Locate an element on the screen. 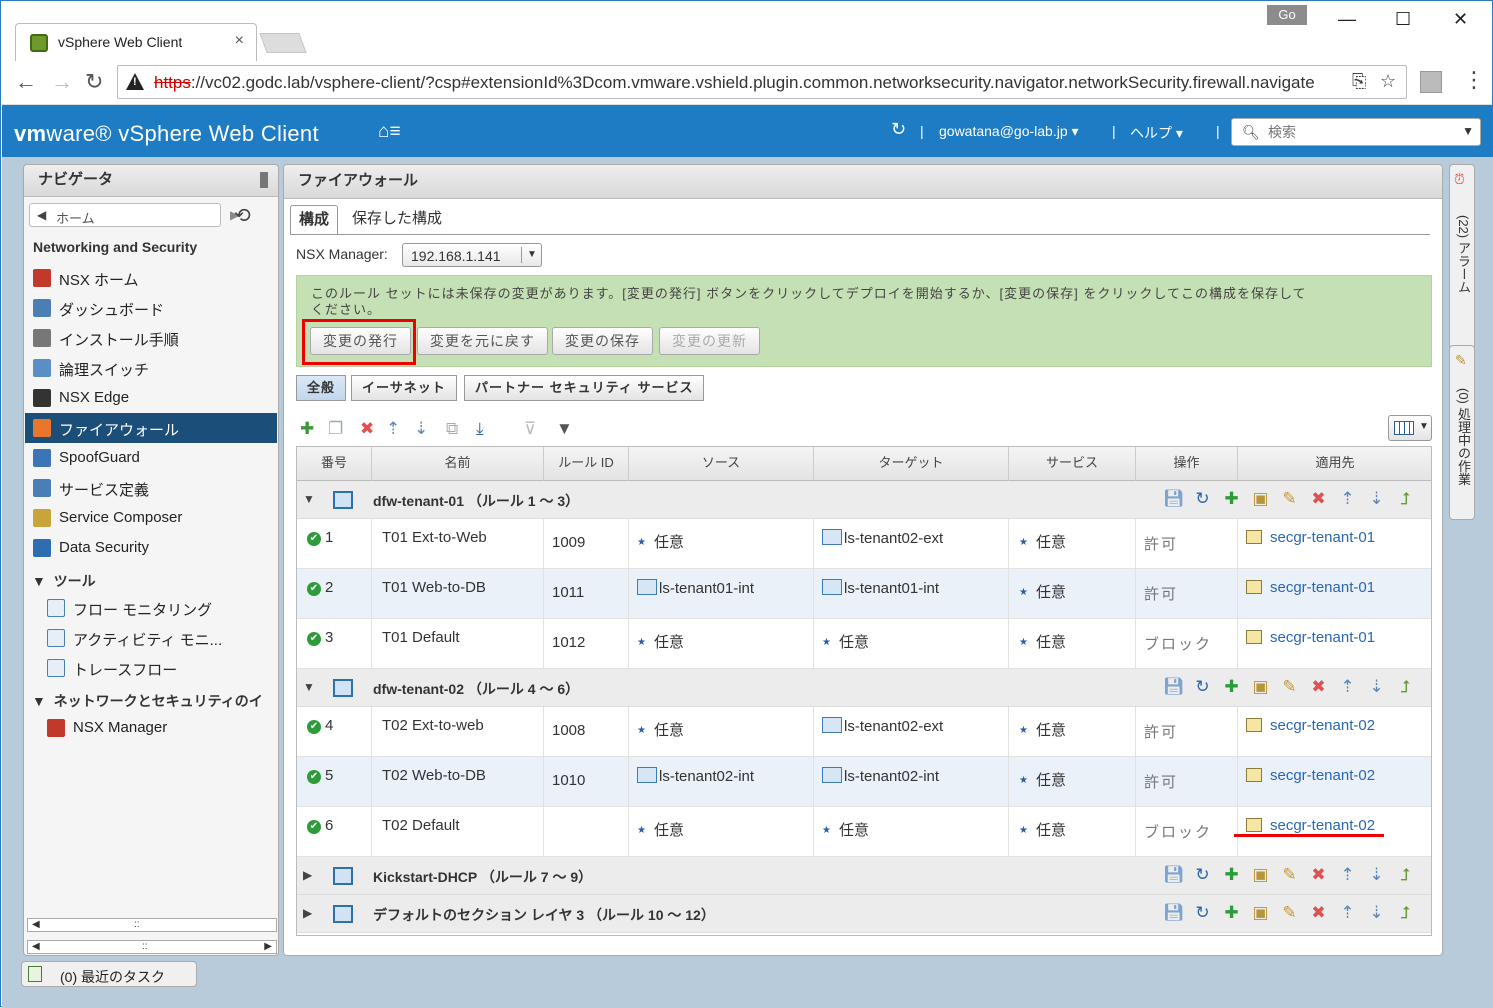 The image size is (1493, 1008). close-window-icon: ✕ is located at coordinates (1460, 19).